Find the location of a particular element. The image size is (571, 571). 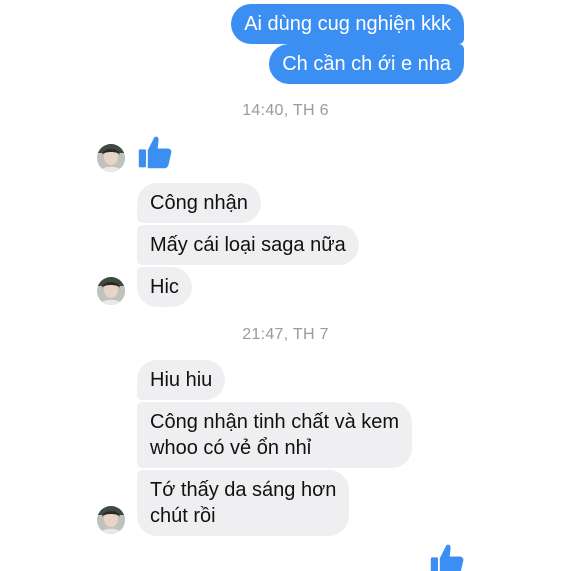

incoming-message: Công nhận is located at coordinates (199, 203).